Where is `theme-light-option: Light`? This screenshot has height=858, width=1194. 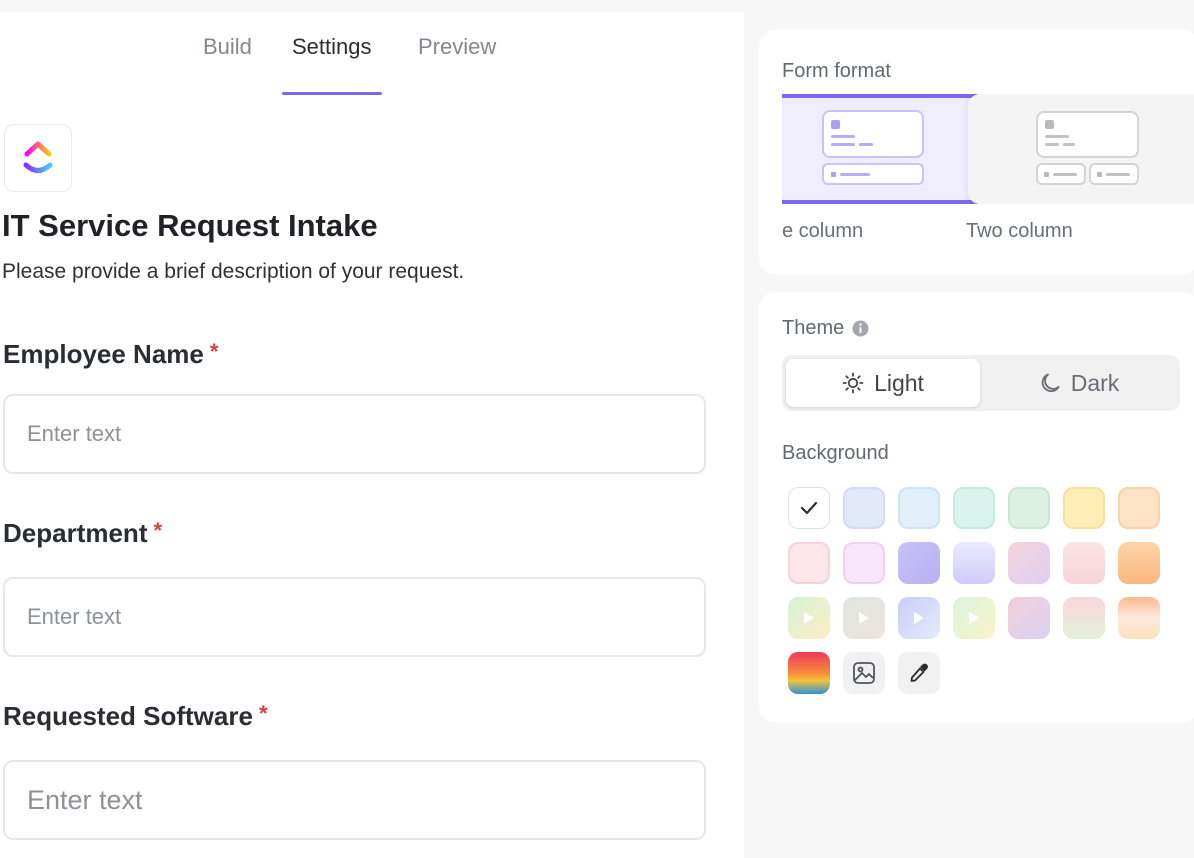
theme-light-option: Light is located at coordinates (883, 383).